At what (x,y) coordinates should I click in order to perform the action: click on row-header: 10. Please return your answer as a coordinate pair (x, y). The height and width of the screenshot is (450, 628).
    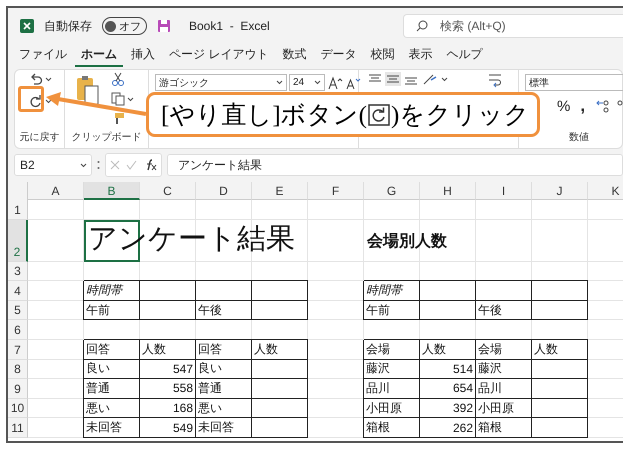
    Looking at the image, I should click on (18, 408).